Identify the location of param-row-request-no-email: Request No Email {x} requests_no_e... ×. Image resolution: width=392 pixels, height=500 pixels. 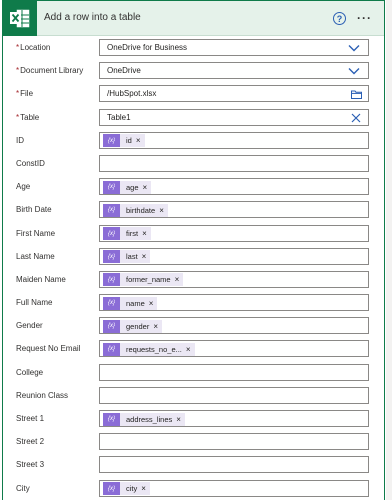
(193, 348).